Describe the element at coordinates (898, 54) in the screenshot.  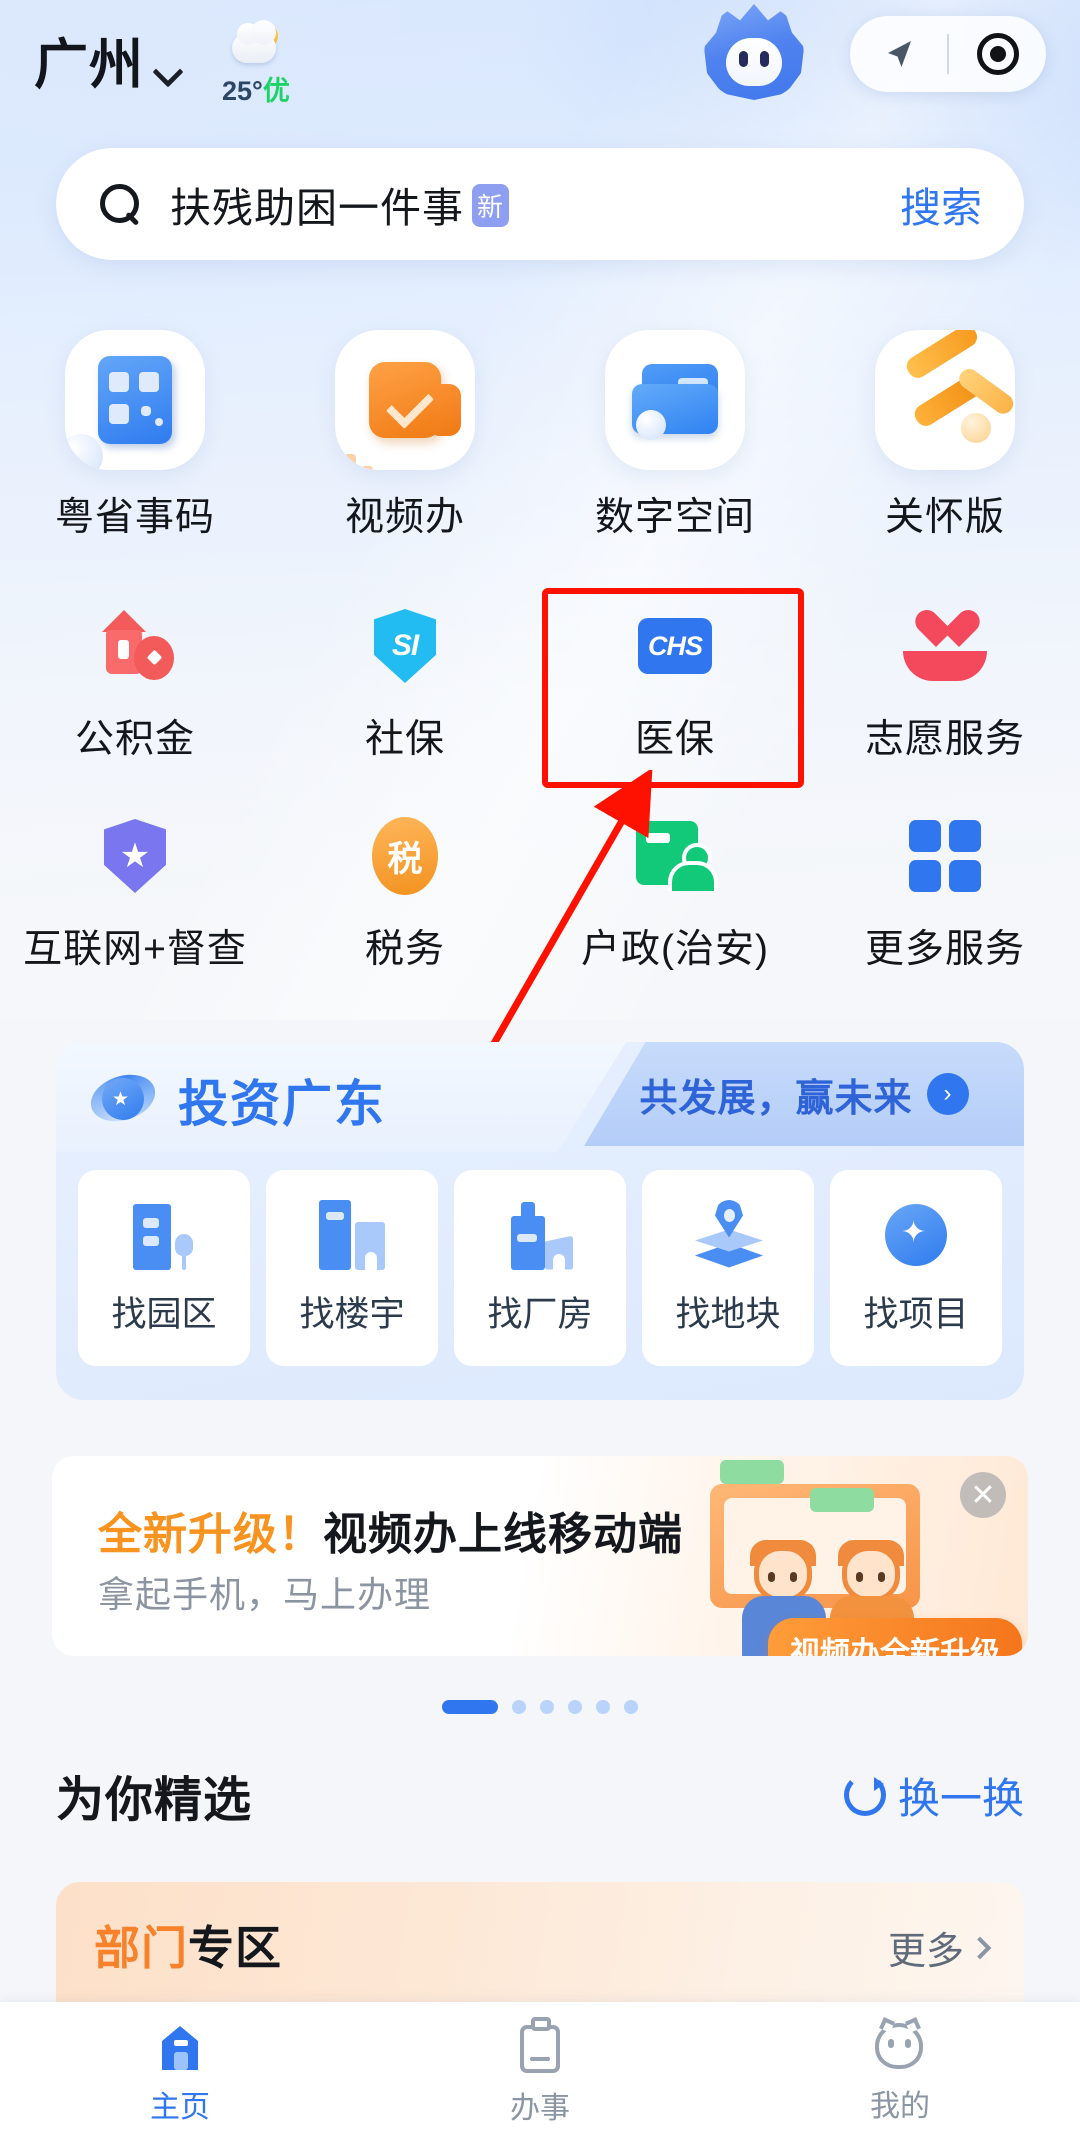
I see `navigation-arrow-icon` at that location.